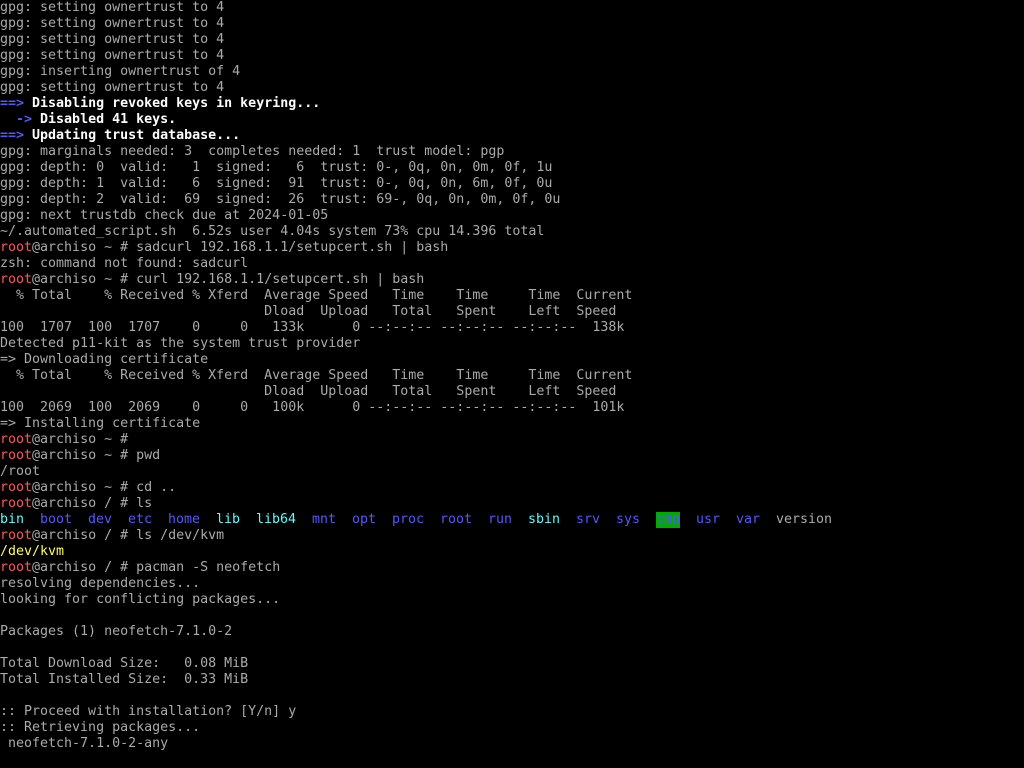  What do you see at coordinates (364, 519) in the screenshot?
I see `ls-entry-opt: opt` at bounding box center [364, 519].